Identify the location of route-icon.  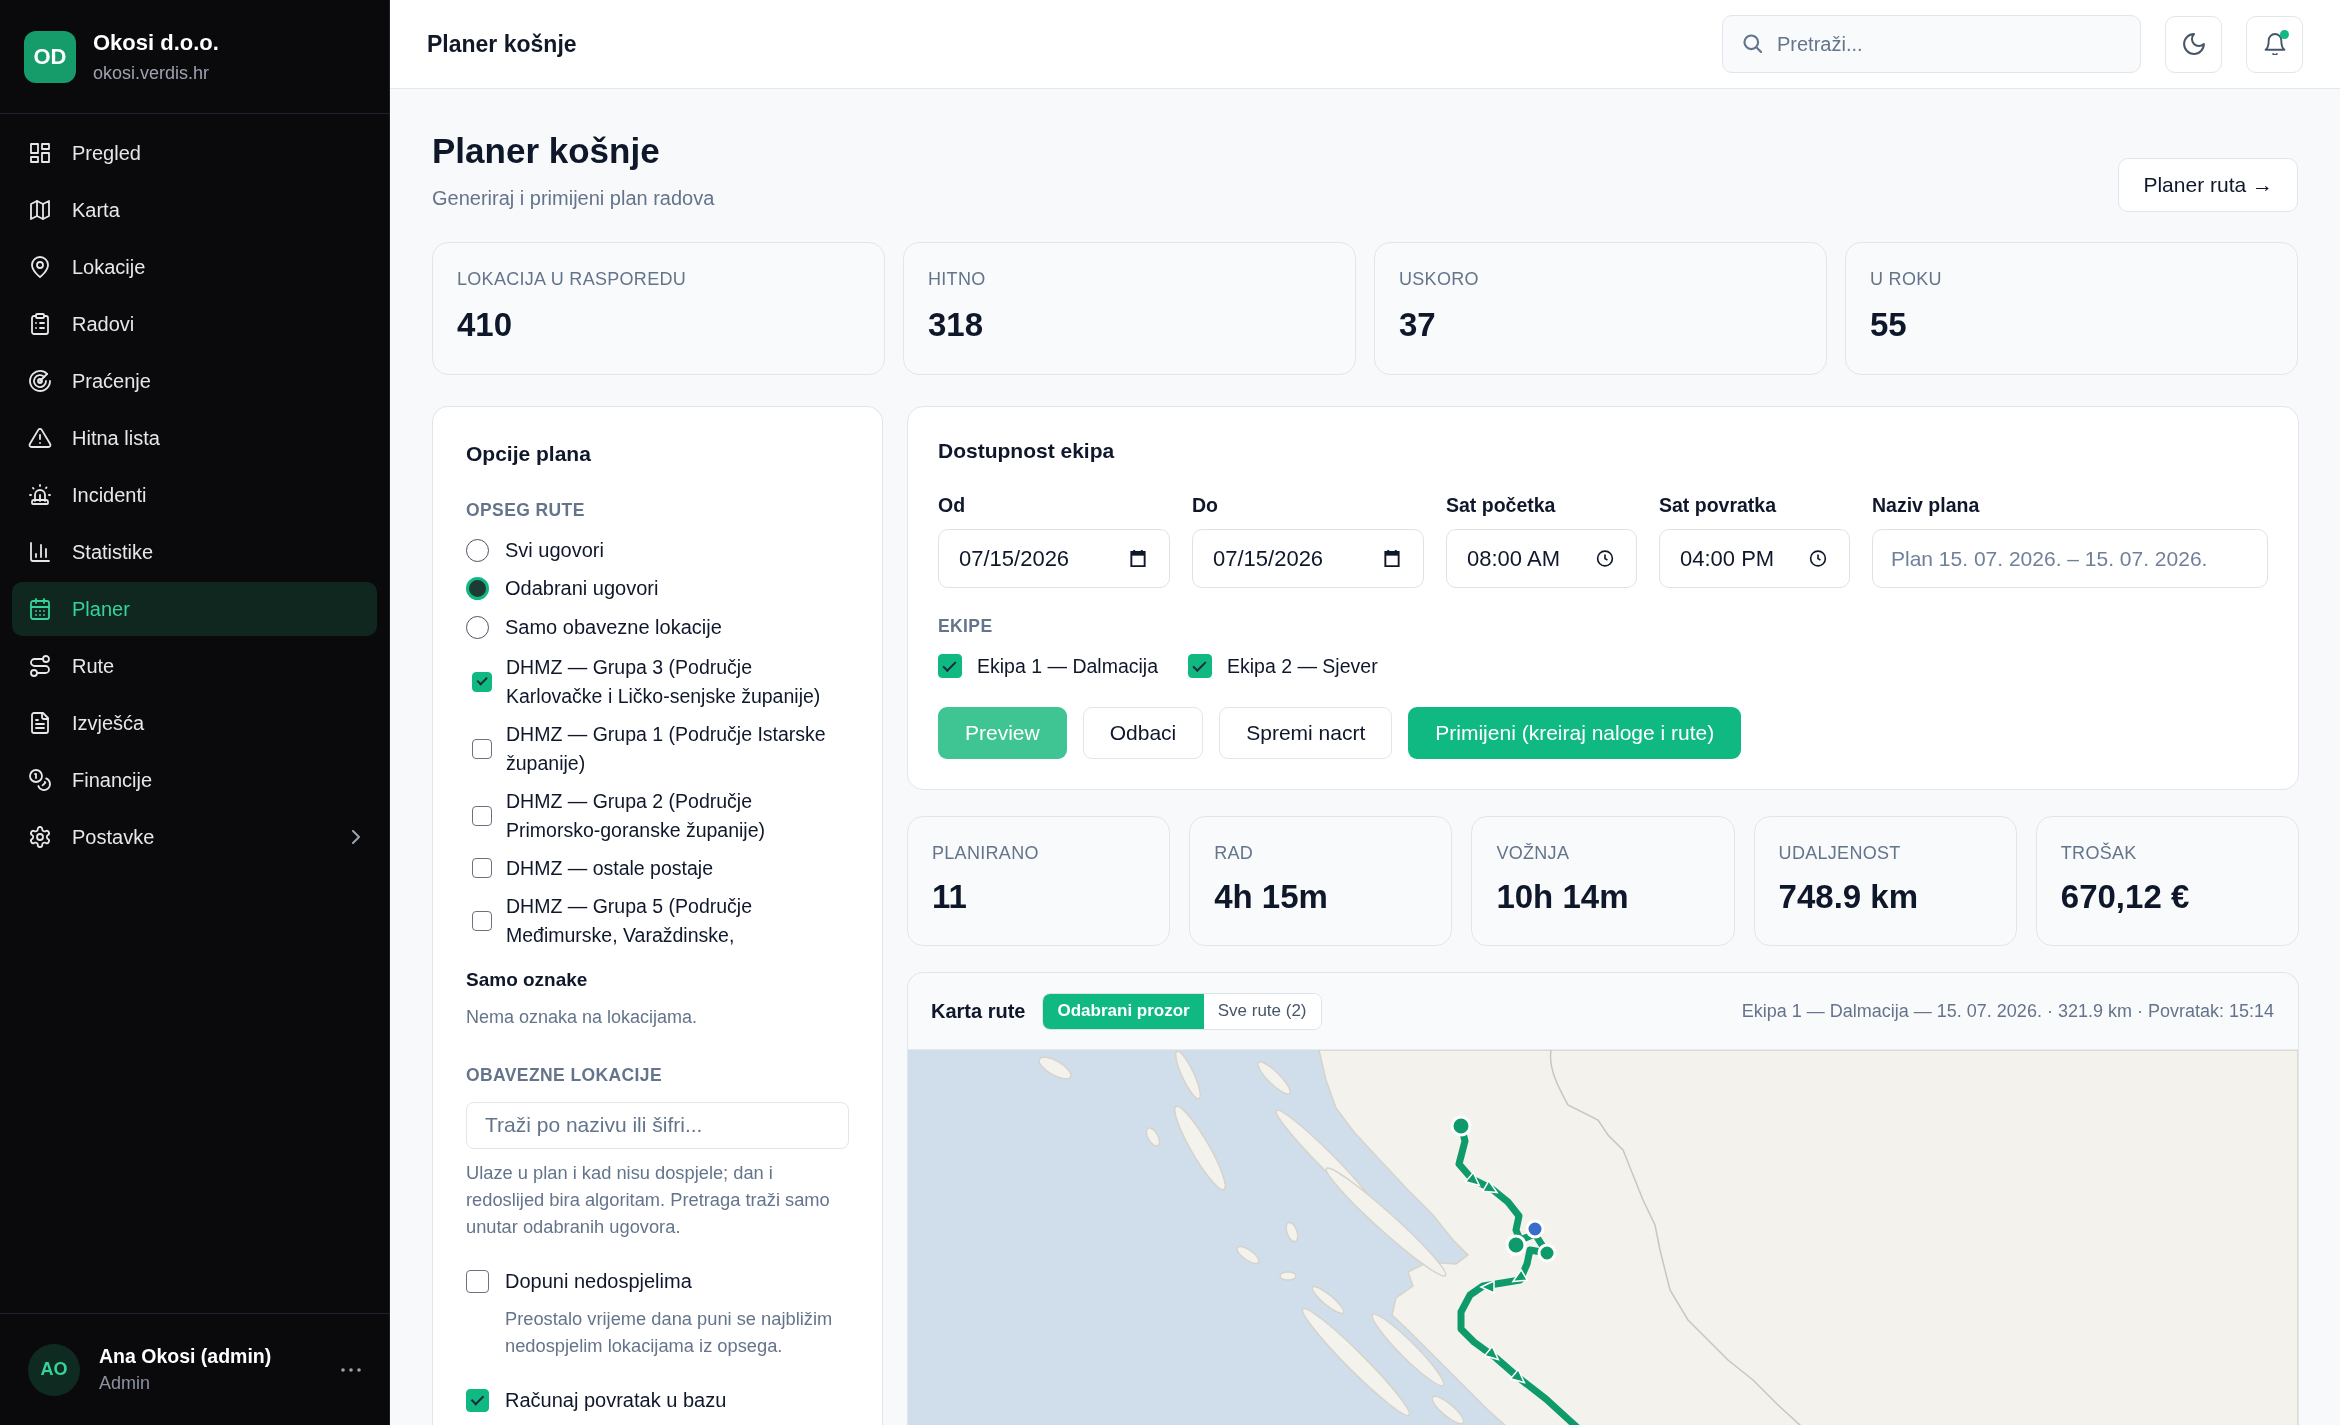
(40, 666).